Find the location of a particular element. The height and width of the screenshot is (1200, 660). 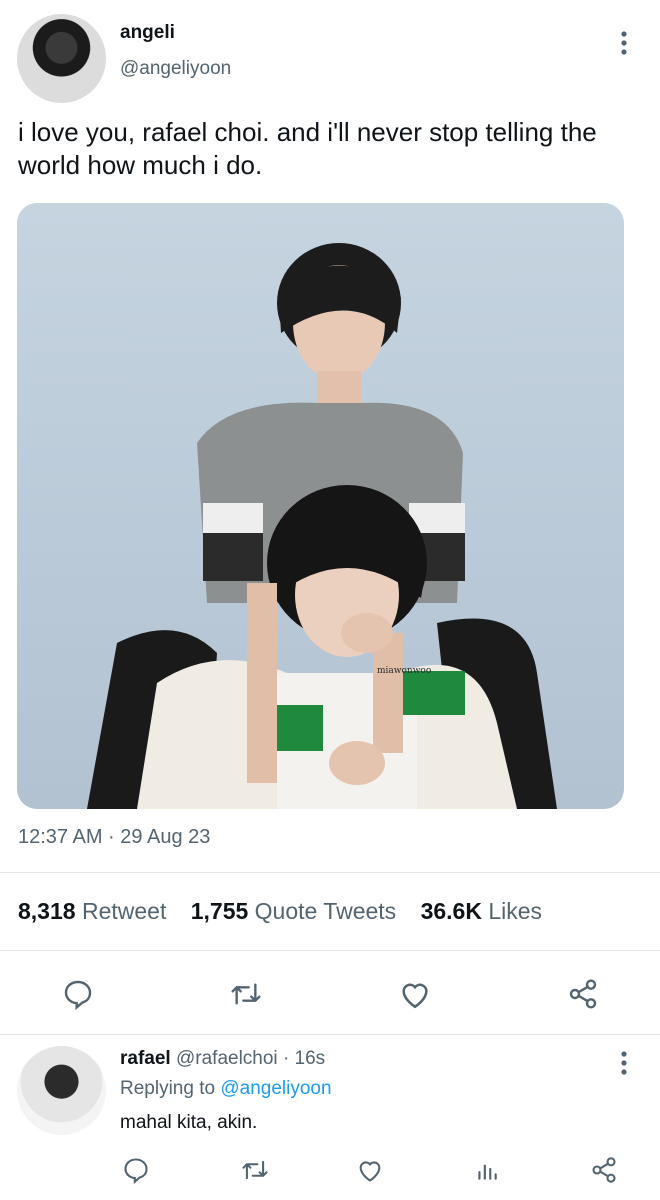

analytics-icon is located at coordinates (487, 1170).